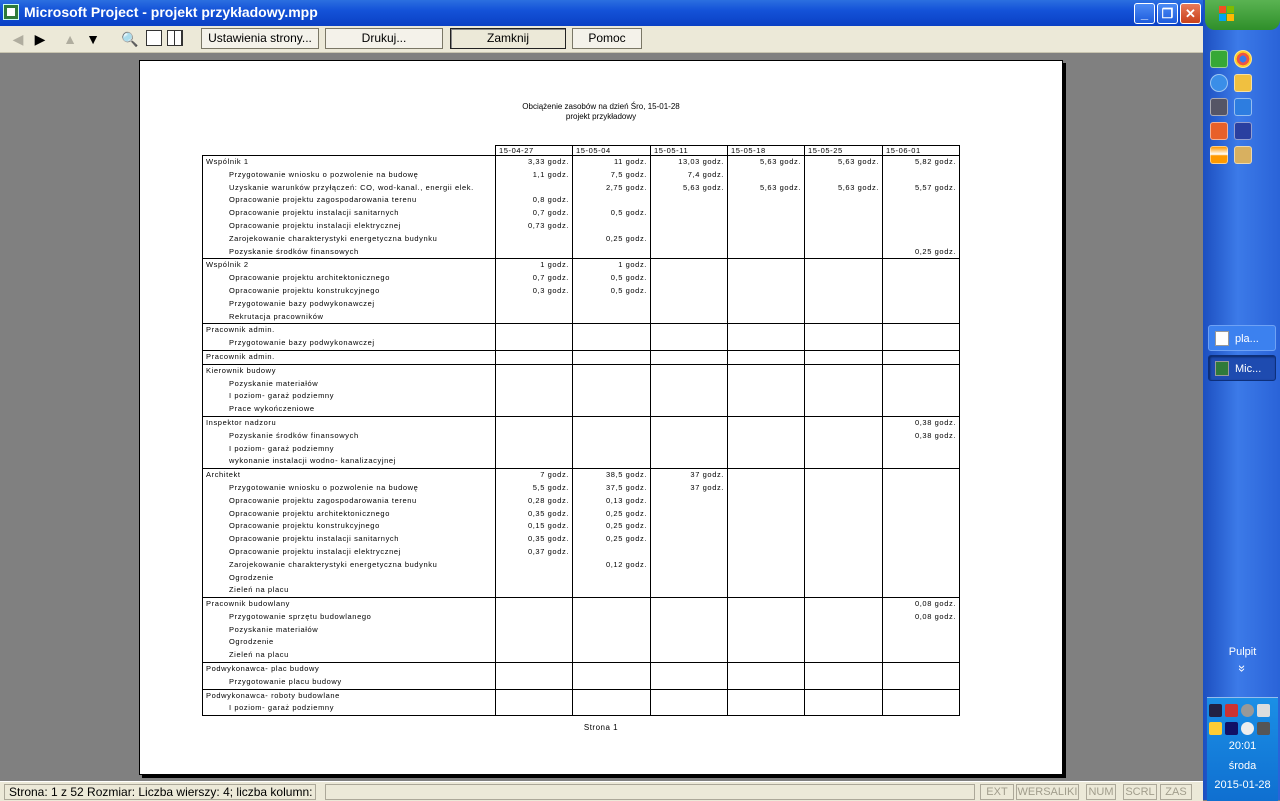 The height and width of the screenshot is (801, 1280). Describe the element at coordinates (11, 12) in the screenshot. I see `ms-project-app-icon` at that location.